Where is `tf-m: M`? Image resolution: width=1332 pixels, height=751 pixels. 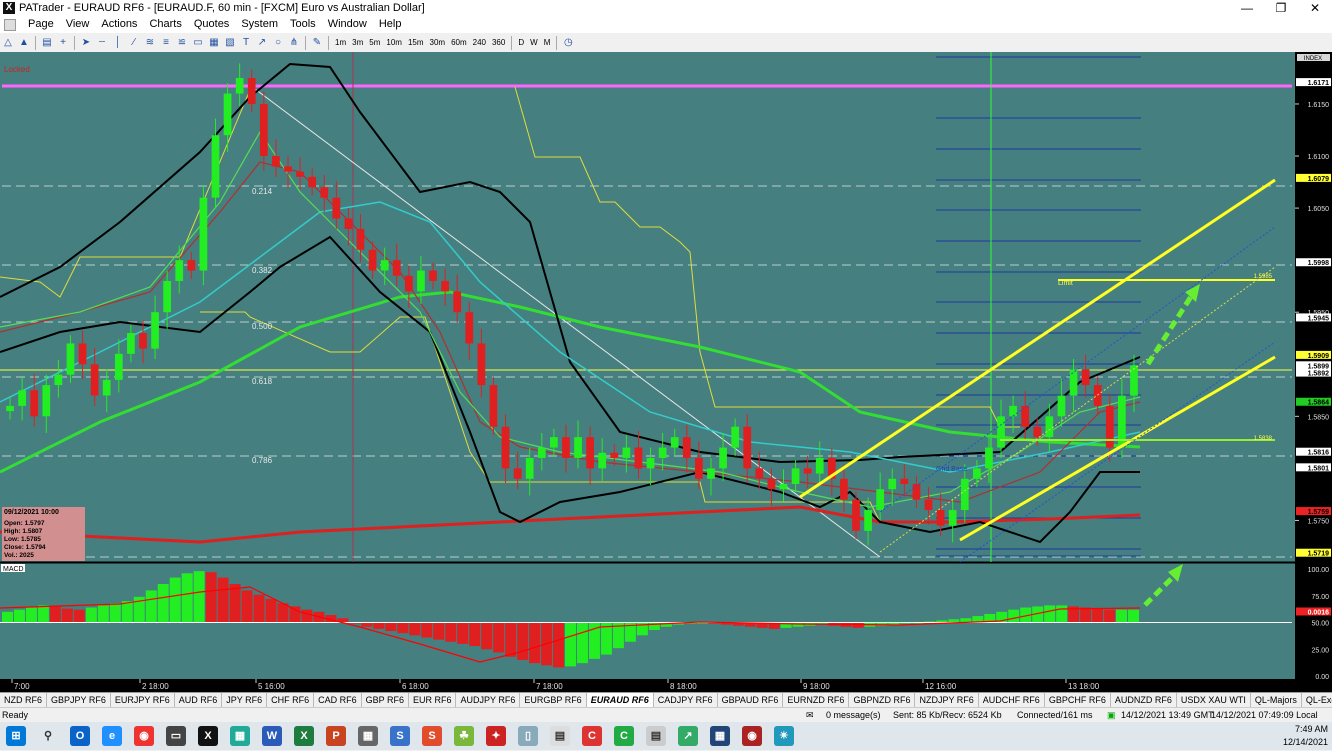
tf-m: M is located at coordinates (547, 43).